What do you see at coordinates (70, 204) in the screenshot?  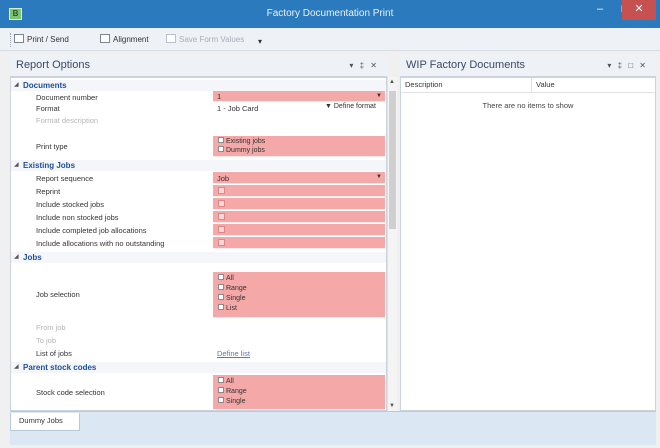 I see `include-stocked-jobs-label: Include stocked jobs` at bounding box center [70, 204].